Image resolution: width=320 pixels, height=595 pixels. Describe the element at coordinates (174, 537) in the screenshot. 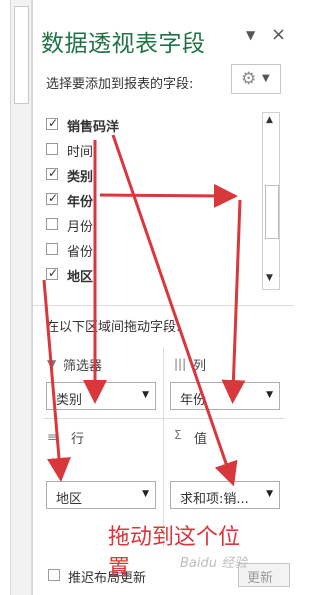

I see `annotation-text-line1: 拖动到这个位` at that location.